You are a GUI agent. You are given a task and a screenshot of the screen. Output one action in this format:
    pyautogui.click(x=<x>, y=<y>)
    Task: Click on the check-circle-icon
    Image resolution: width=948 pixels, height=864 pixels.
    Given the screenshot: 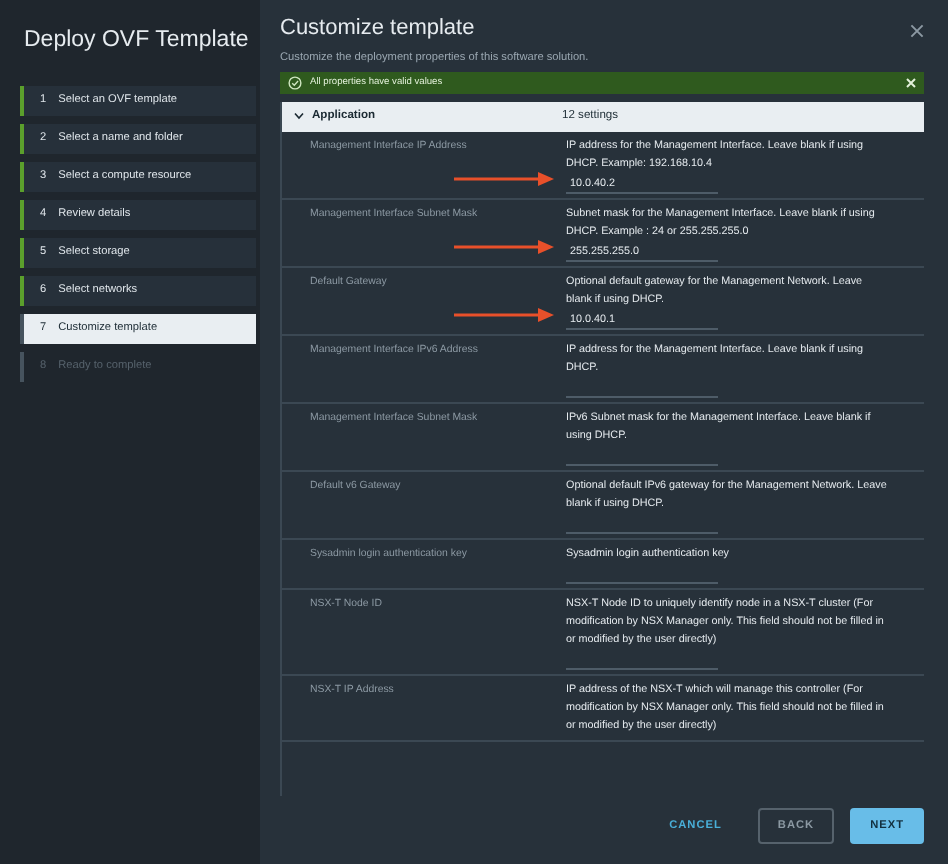 What is the action you would take?
    pyautogui.click(x=295, y=82)
    